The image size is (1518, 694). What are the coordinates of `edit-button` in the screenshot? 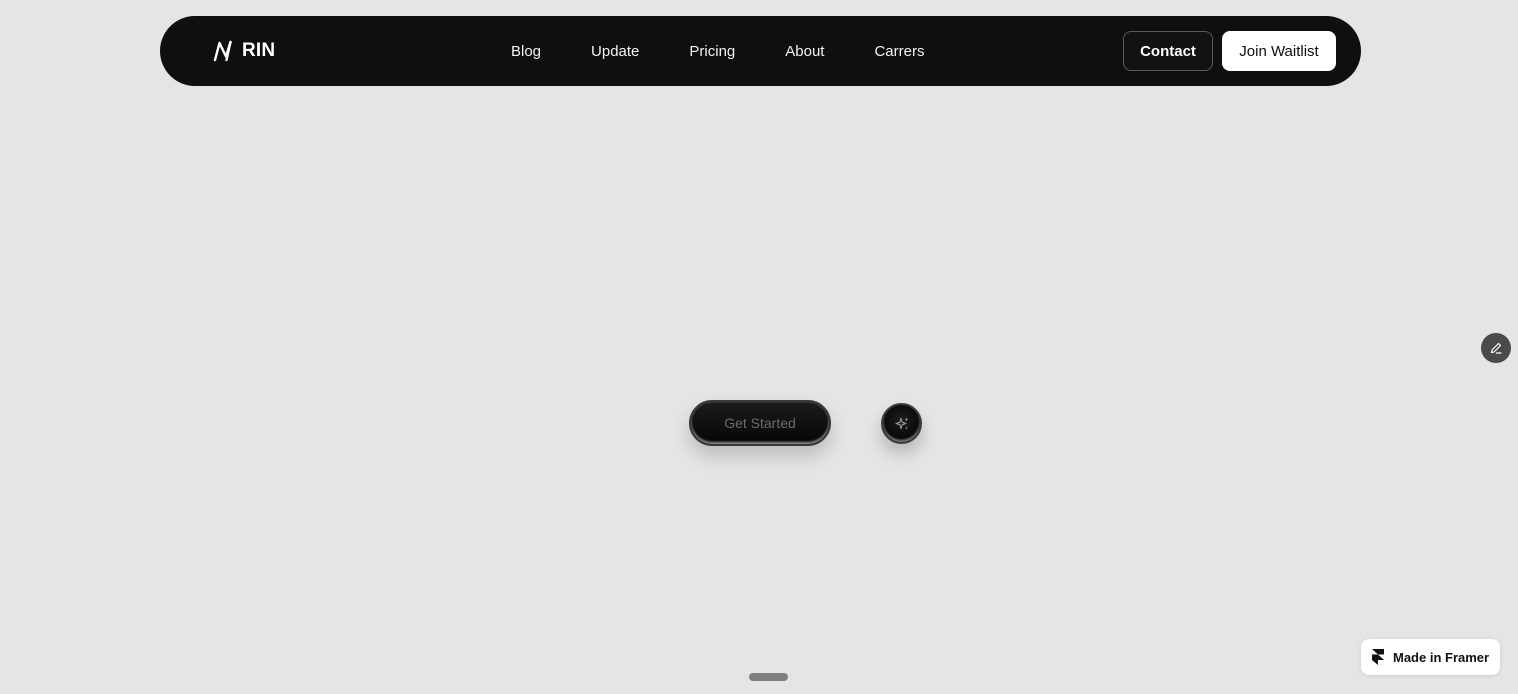 It's located at (1496, 348).